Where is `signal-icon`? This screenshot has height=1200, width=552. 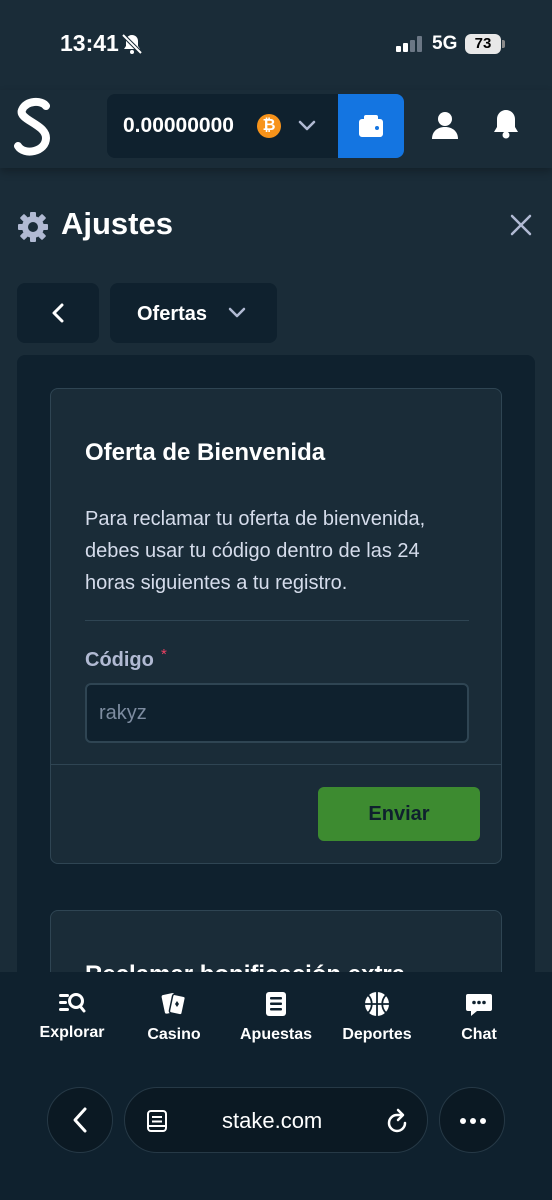
signal-icon is located at coordinates (409, 44).